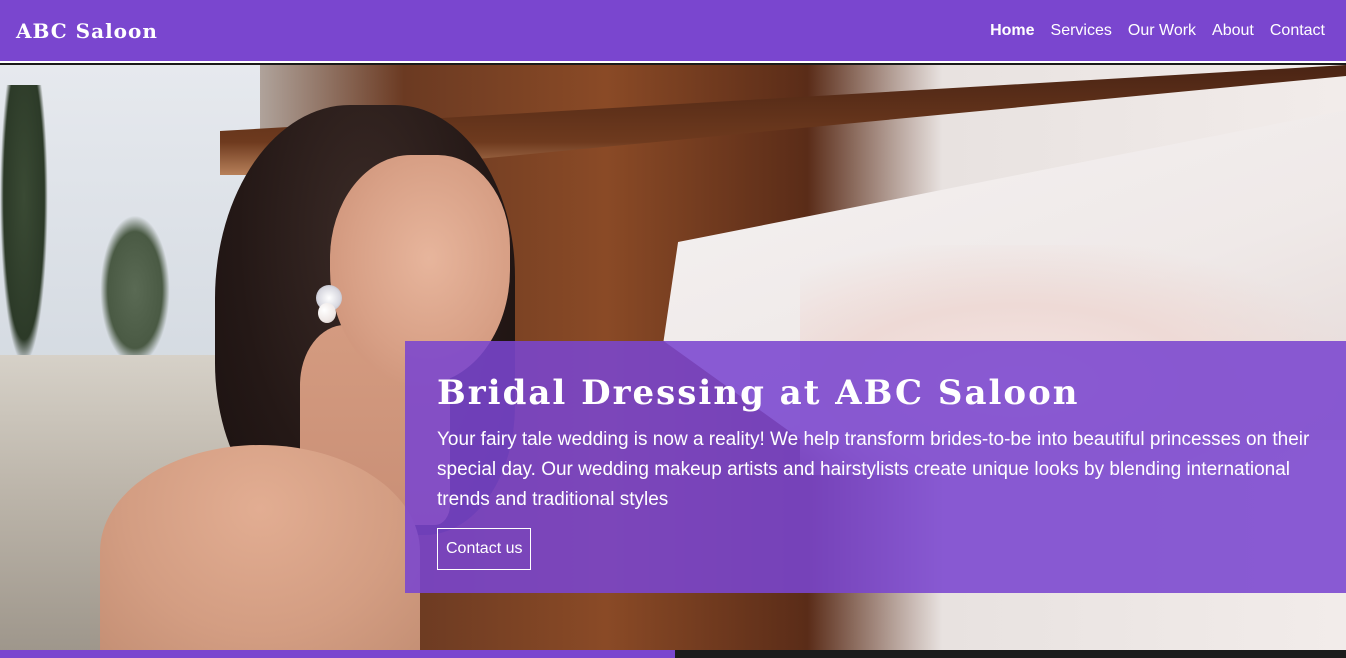 Image resolution: width=1346 pixels, height=658 pixels. Describe the element at coordinates (1297, 31) in the screenshot. I see `nav-link-contact: Contact` at that location.